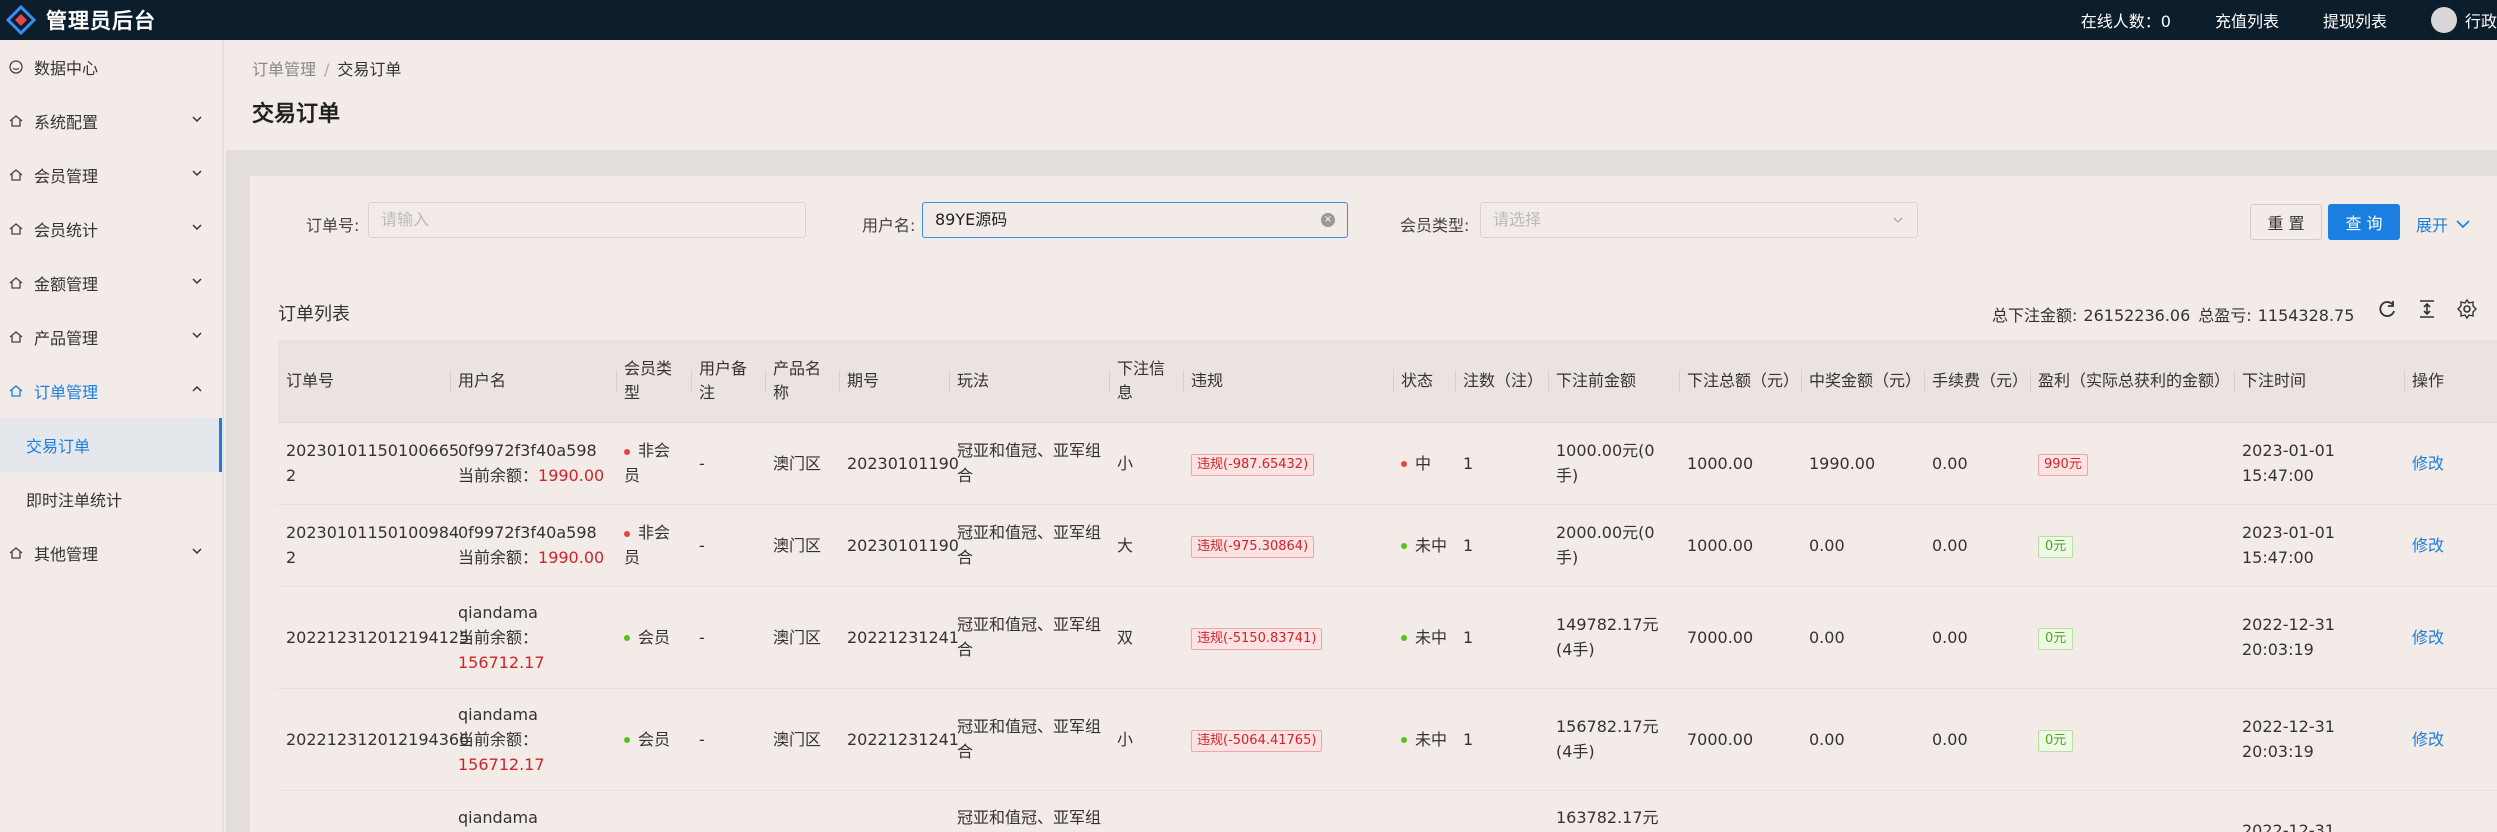 The width and height of the screenshot is (2497, 832). What do you see at coordinates (1328, 220) in the screenshot?
I see `clear-icon: ×` at bounding box center [1328, 220].